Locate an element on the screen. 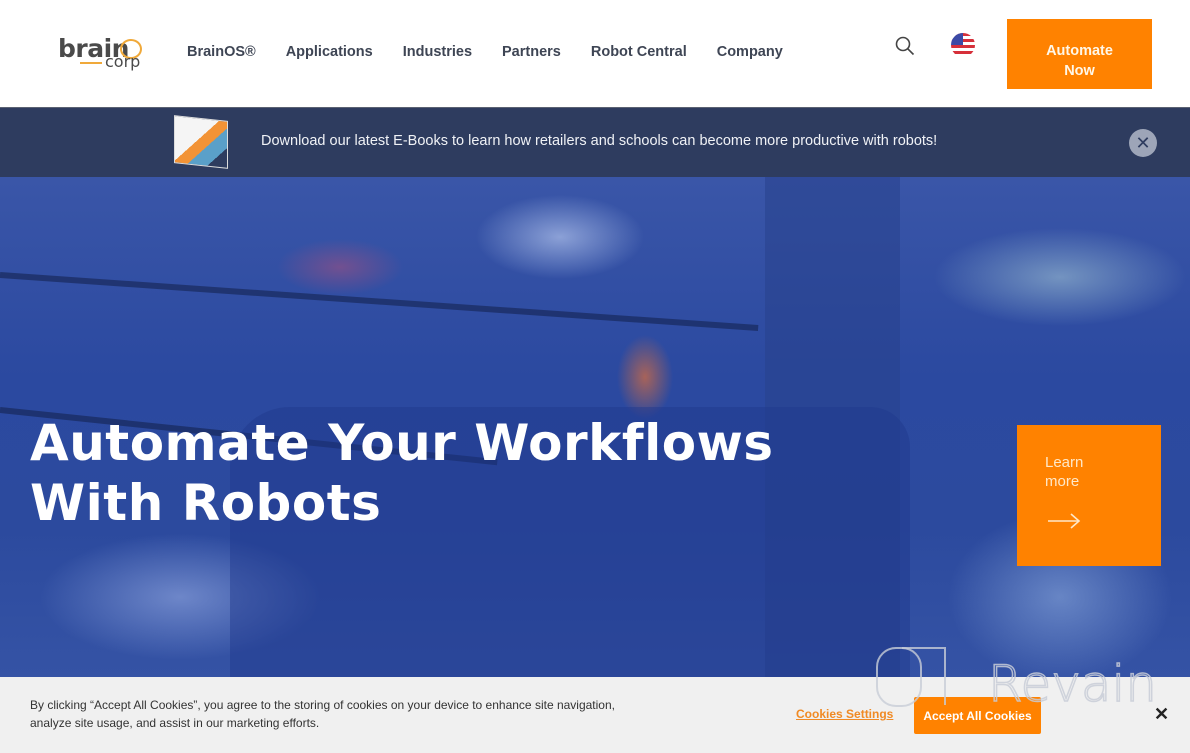 The height and width of the screenshot is (753, 1190). cta-line-2: Now is located at coordinates (1079, 71).